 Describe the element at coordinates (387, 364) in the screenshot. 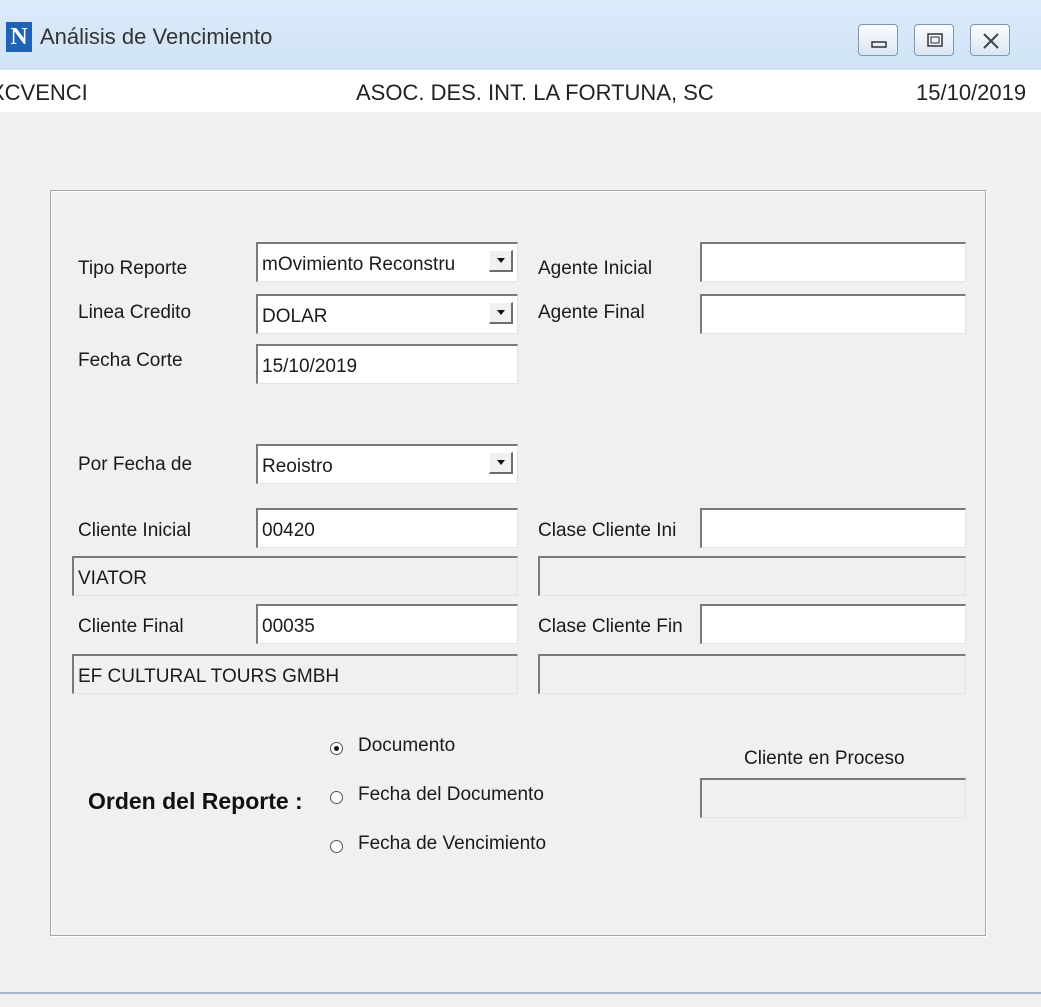

I see `fecha-corte-input: 15/10/2019` at that location.